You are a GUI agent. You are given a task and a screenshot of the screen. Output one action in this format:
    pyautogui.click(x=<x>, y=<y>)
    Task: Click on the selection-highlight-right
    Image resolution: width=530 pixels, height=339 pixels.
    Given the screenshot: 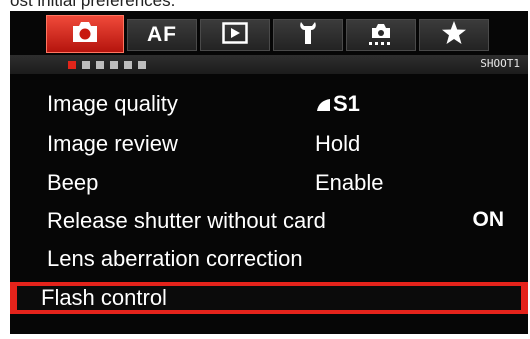 What is the action you would take?
    pyautogui.click(x=524, y=298)
    